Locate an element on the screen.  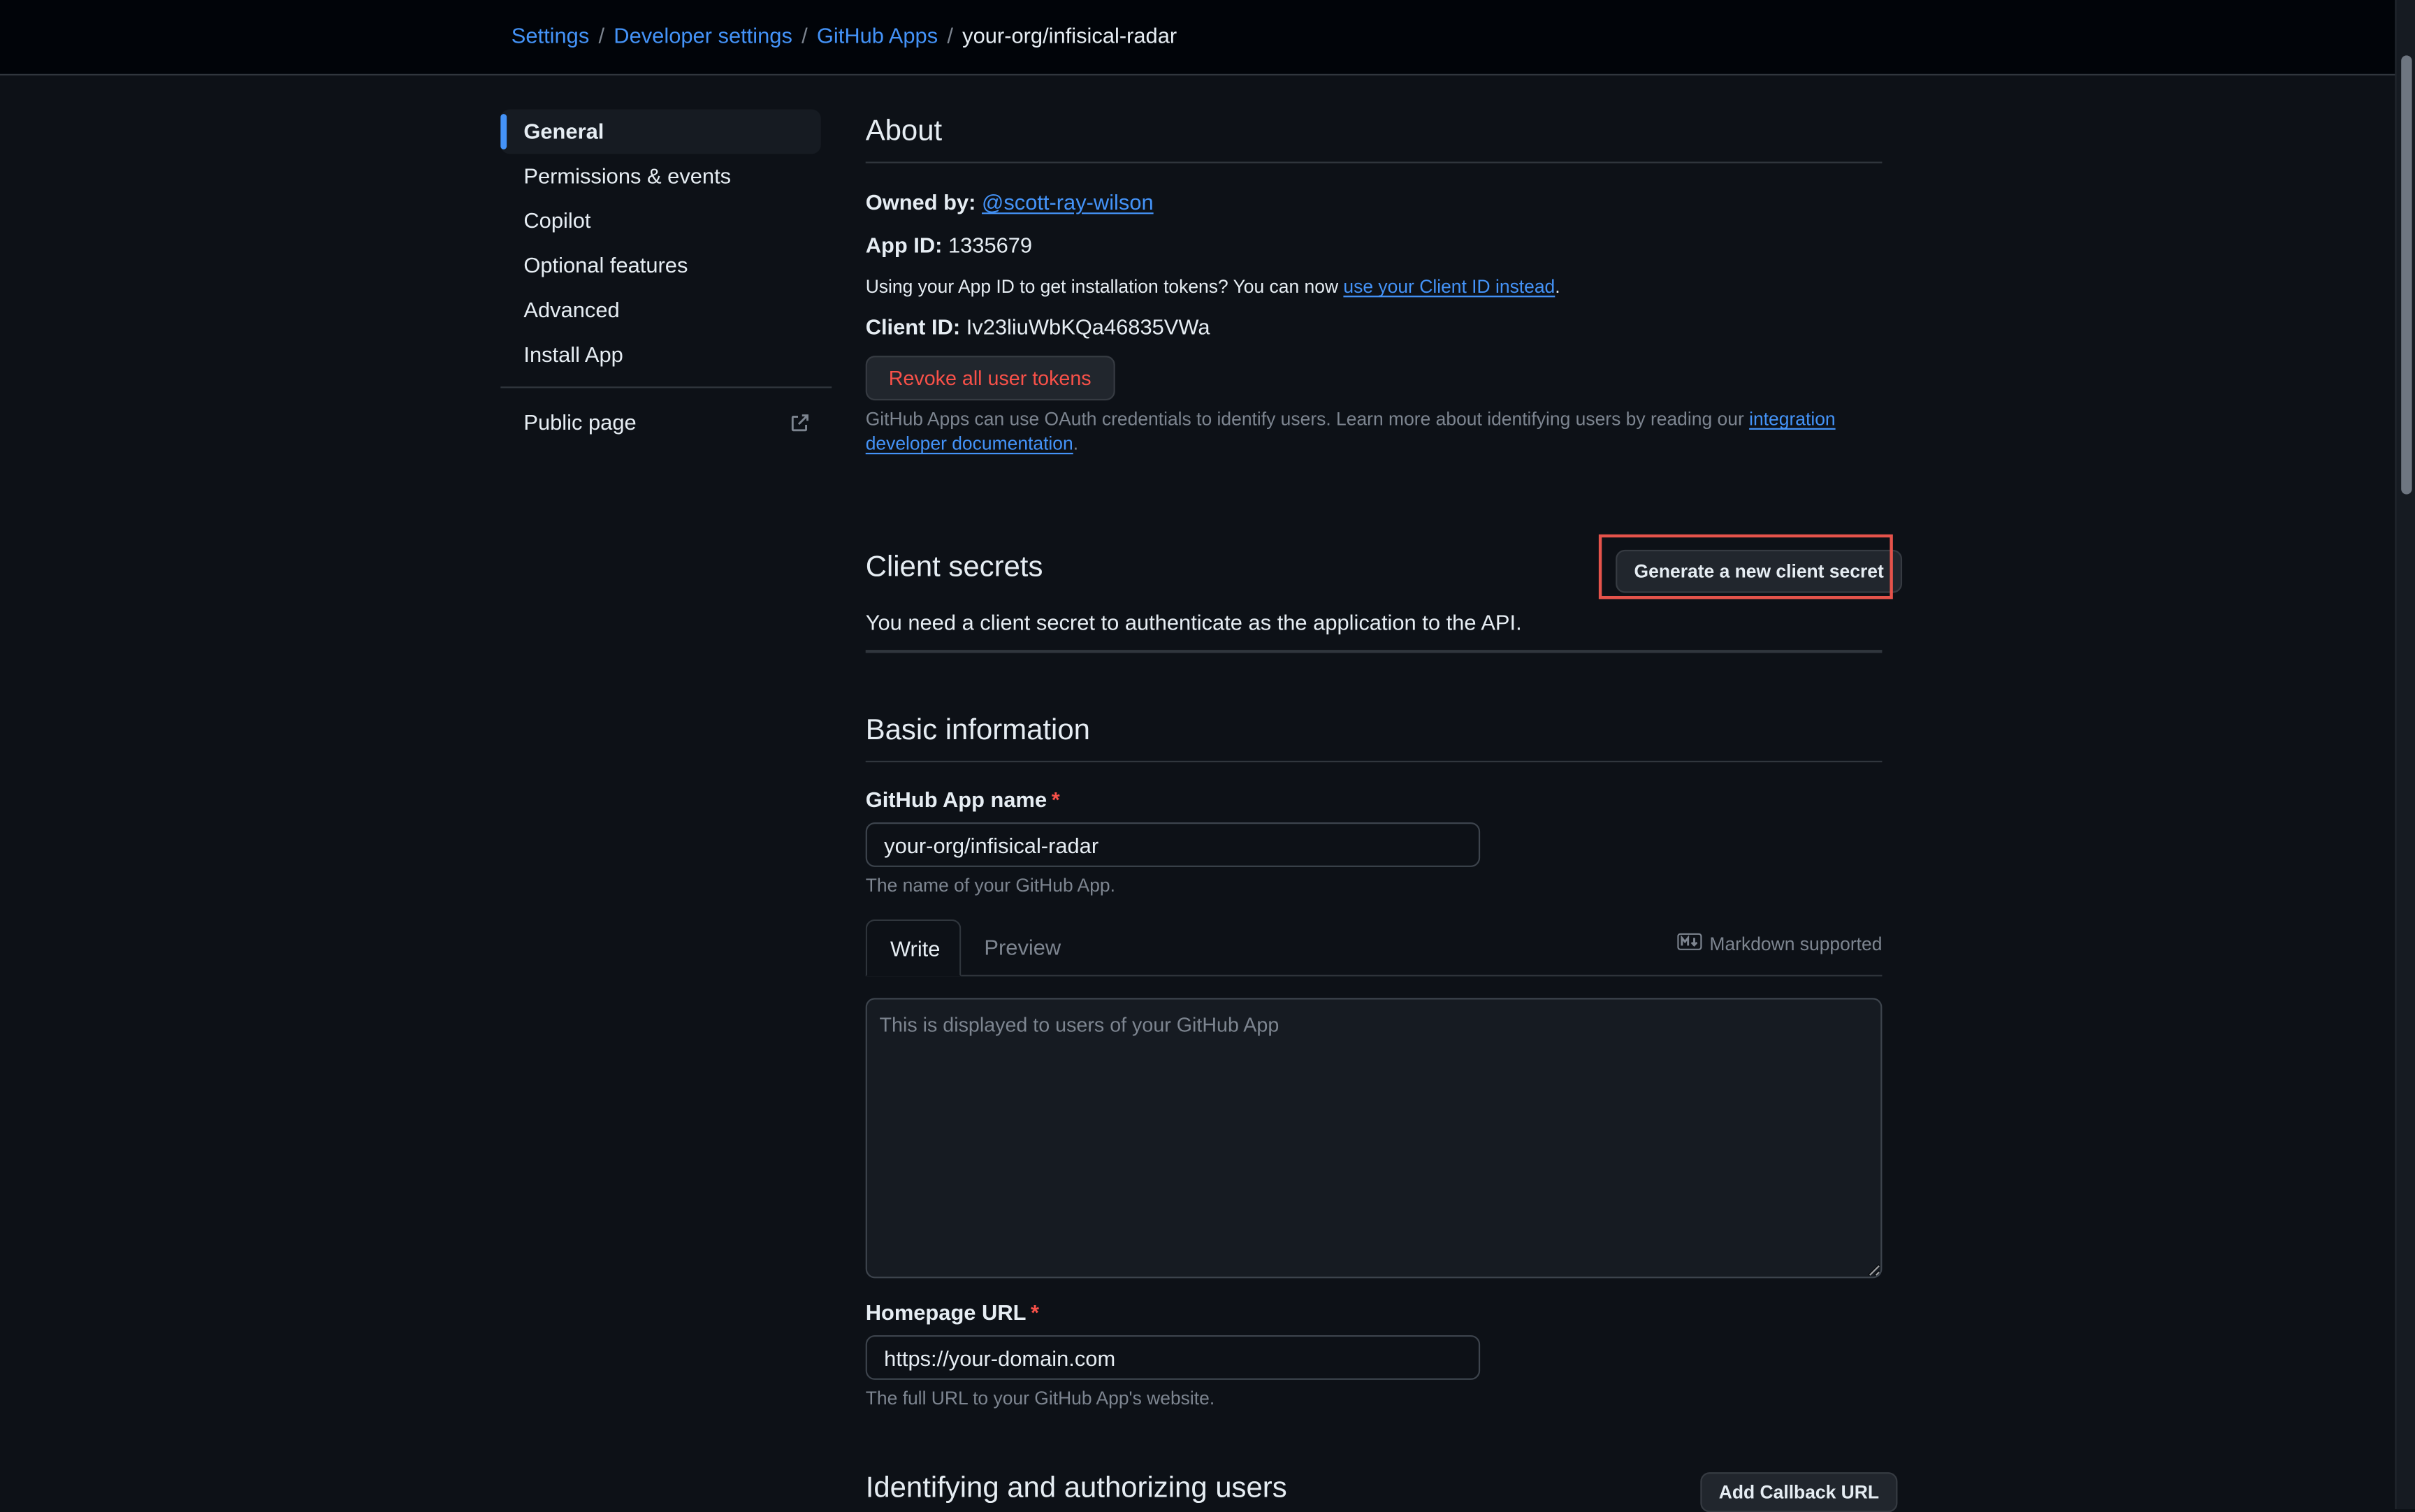
homepage-label-row: Homepage URL * is located at coordinates (953, 1312).